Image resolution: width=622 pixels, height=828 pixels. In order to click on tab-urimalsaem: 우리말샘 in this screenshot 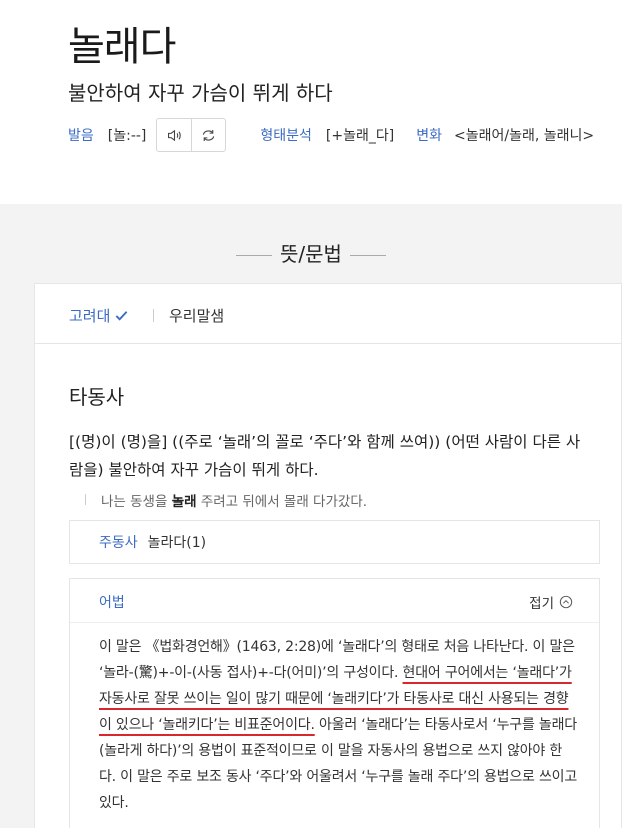, I will do `click(196, 315)`.